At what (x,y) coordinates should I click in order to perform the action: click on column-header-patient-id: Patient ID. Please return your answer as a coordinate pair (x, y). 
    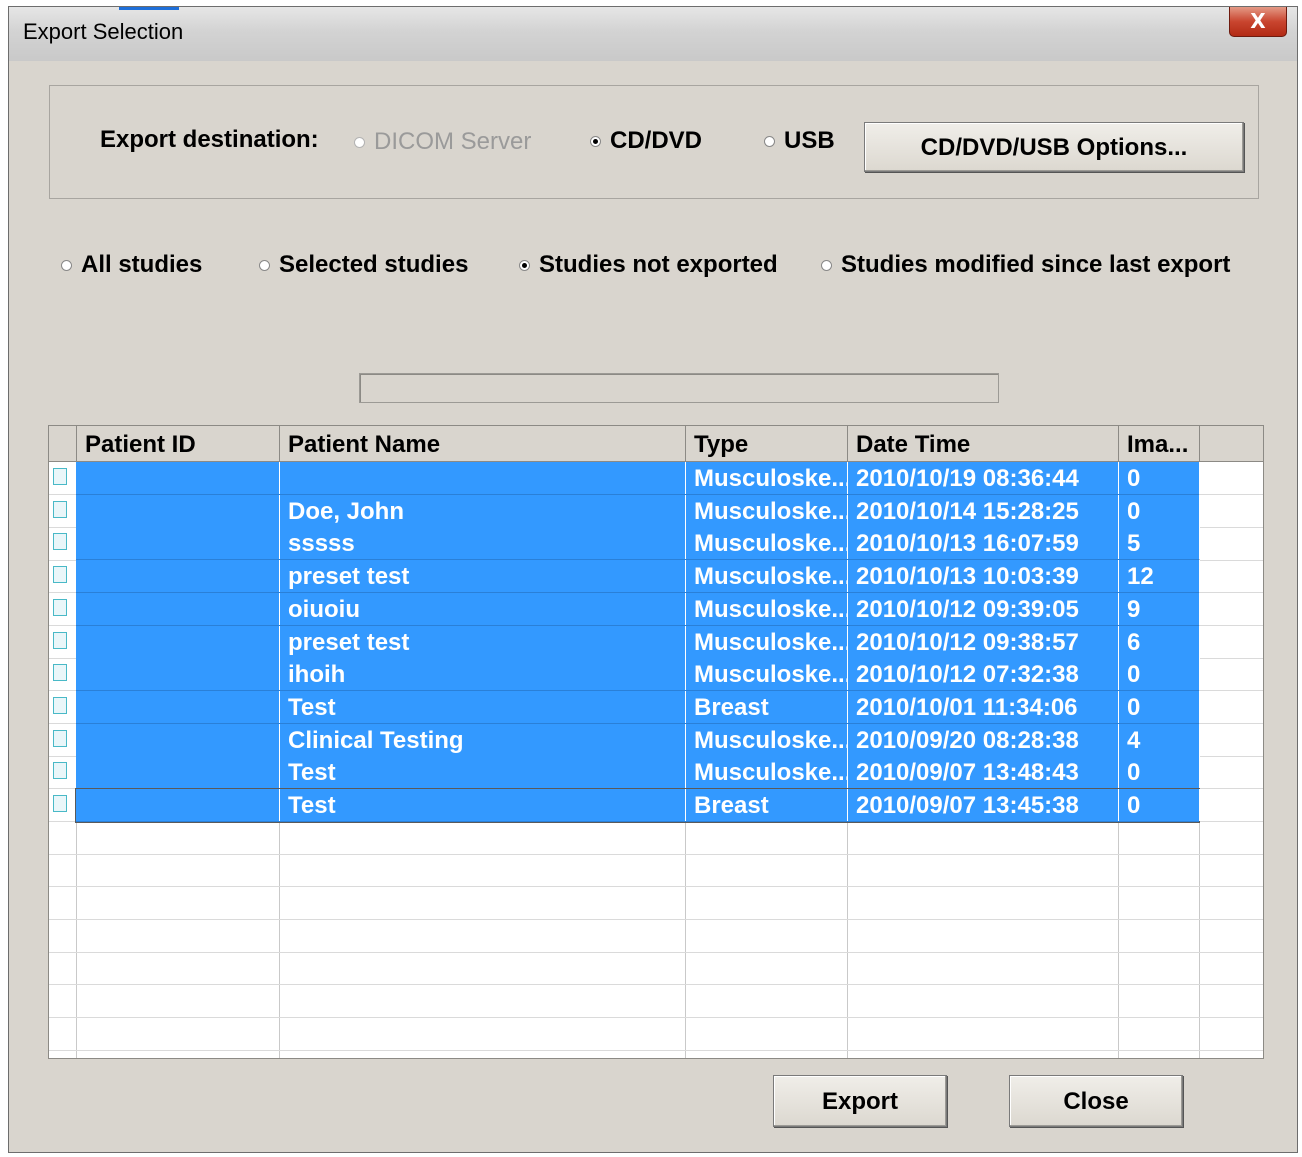
    Looking at the image, I should click on (178, 444).